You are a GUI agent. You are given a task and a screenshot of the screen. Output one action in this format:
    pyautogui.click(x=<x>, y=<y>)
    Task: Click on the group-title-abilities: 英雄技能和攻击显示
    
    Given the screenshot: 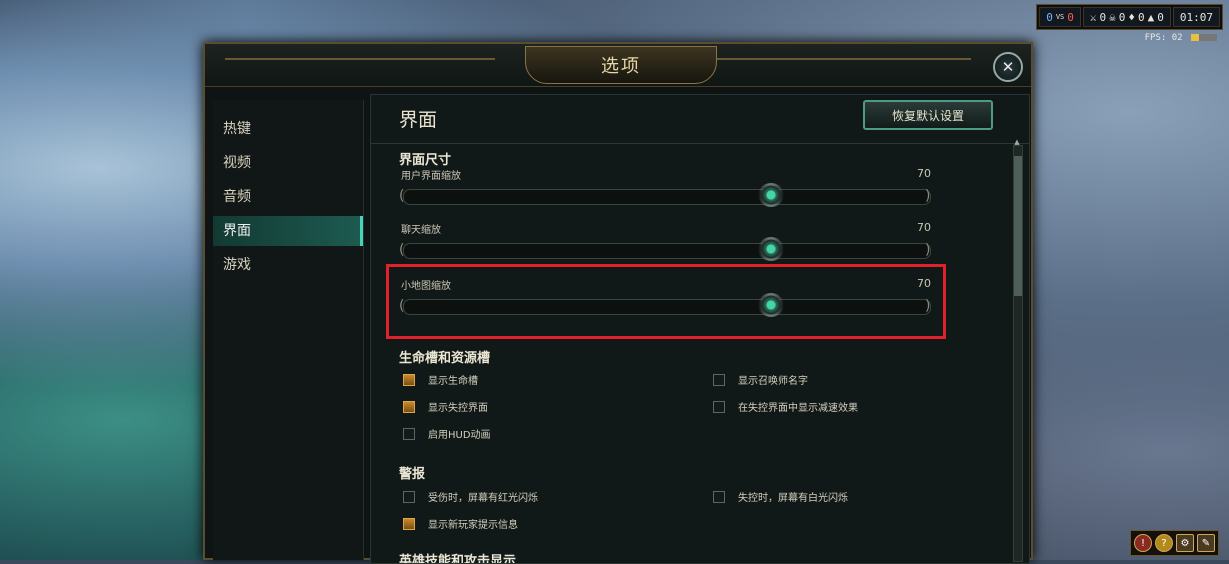 What is the action you would take?
    pyautogui.click(x=458, y=559)
    